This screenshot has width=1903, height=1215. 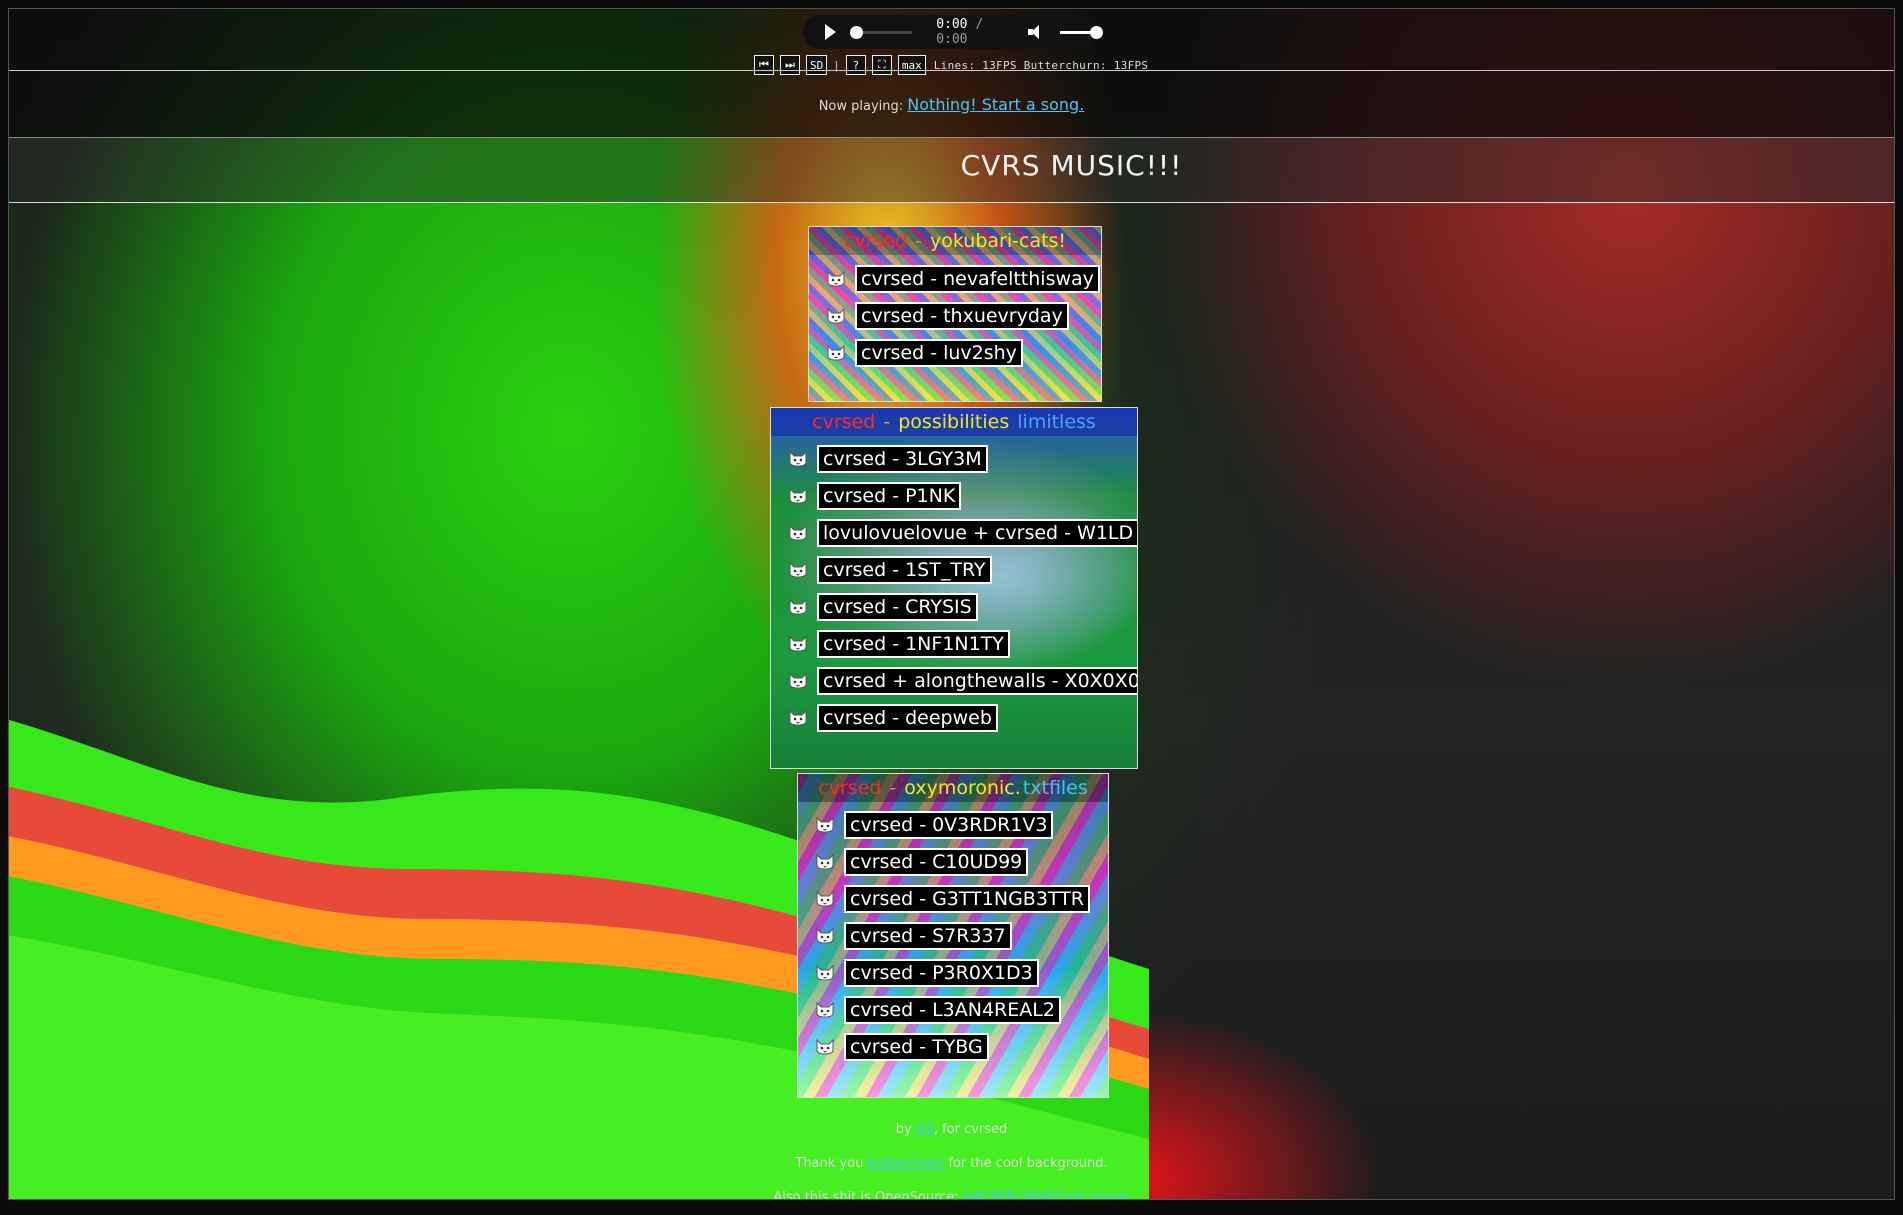 I want to click on audio-player: 0:00 / 0:00, so click(x=953, y=32).